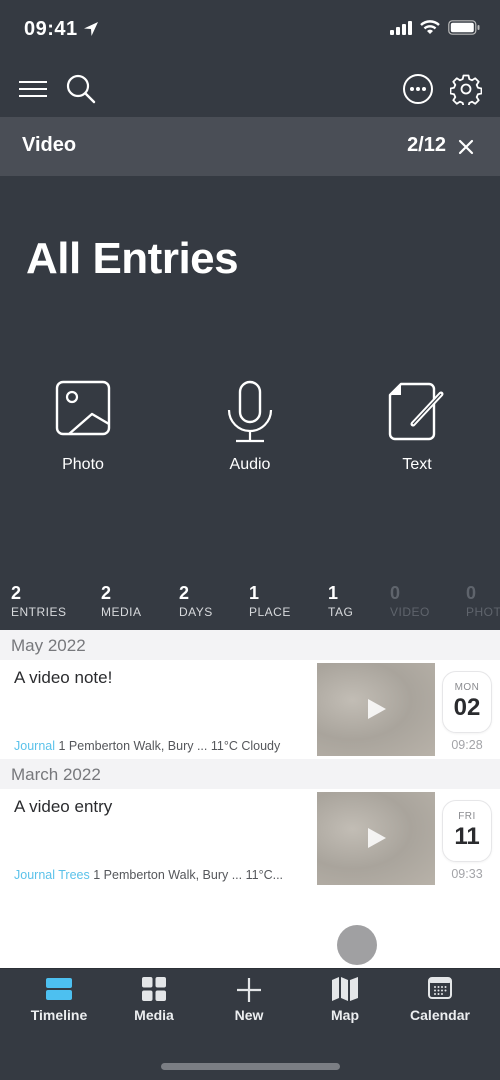  What do you see at coordinates (250, 1066) in the screenshot?
I see `home-indicator` at bounding box center [250, 1066].